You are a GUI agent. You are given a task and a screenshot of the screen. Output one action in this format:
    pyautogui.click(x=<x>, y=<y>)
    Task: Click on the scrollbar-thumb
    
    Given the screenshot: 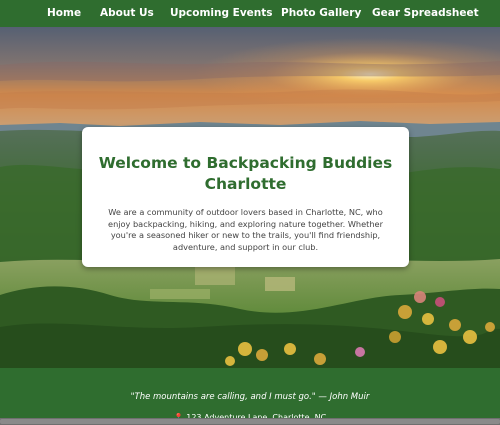 What is the action you would take?
    pyautogui.click(x=250, y=421)
    